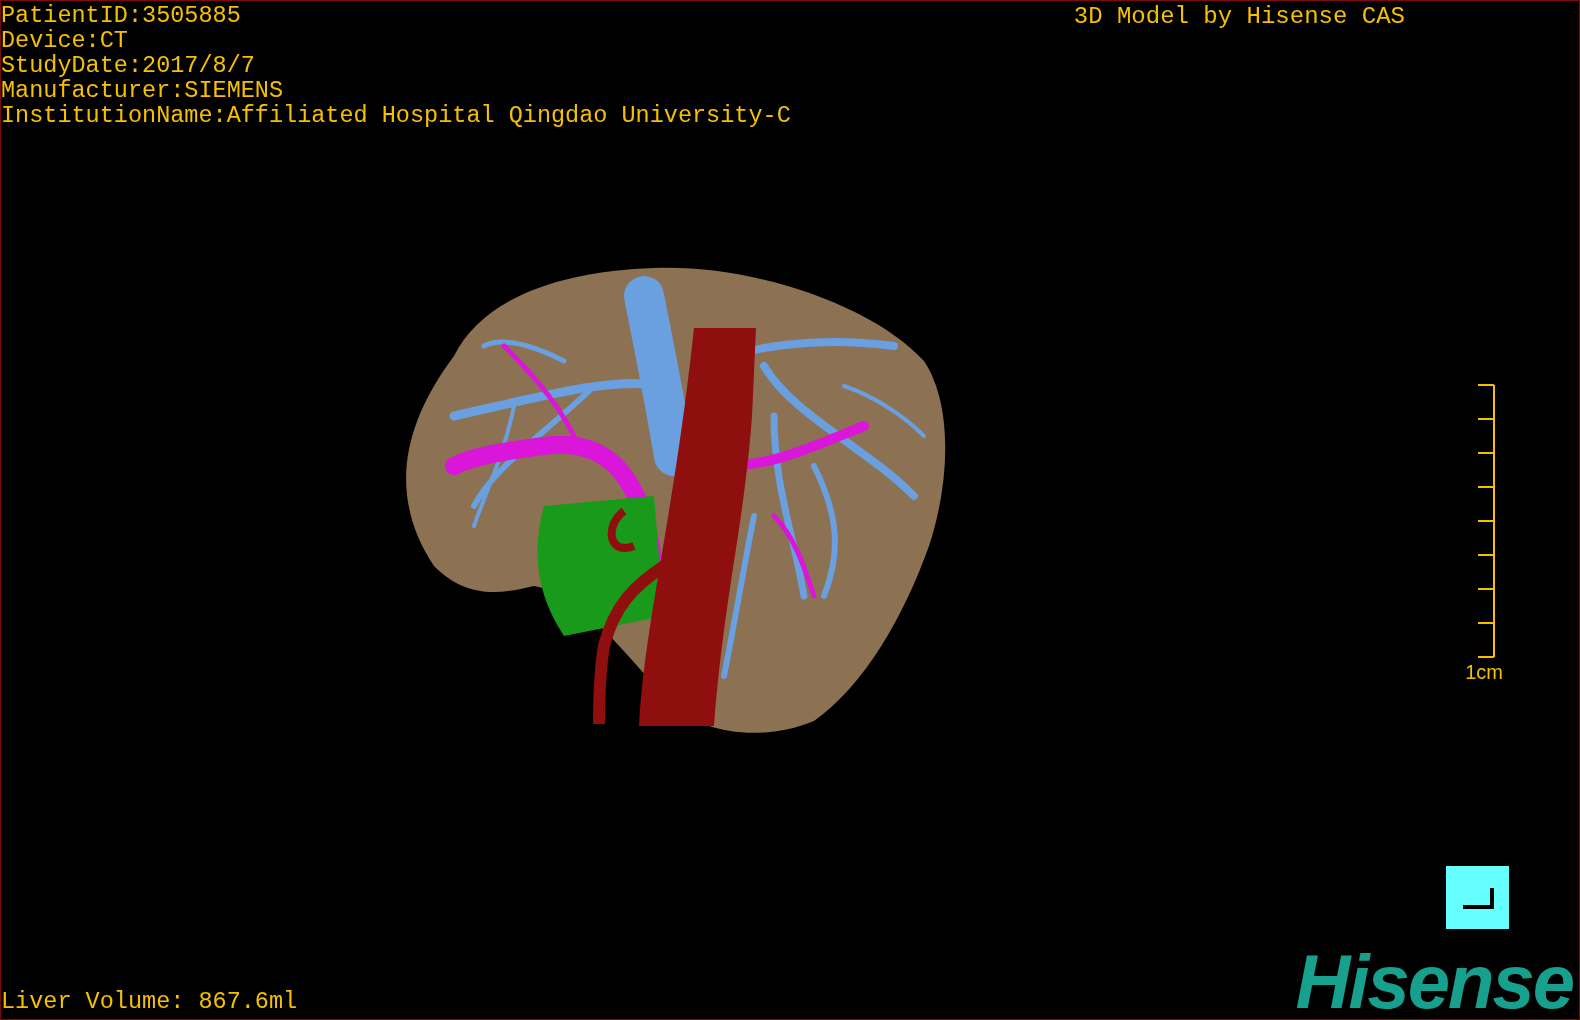 The width and height of the screenshot is (1580, 1020). What do you see at coordinates (65, 40) in the screenshot?
I see `study-info-line: Device:CT` at bounding box center [65, 40].